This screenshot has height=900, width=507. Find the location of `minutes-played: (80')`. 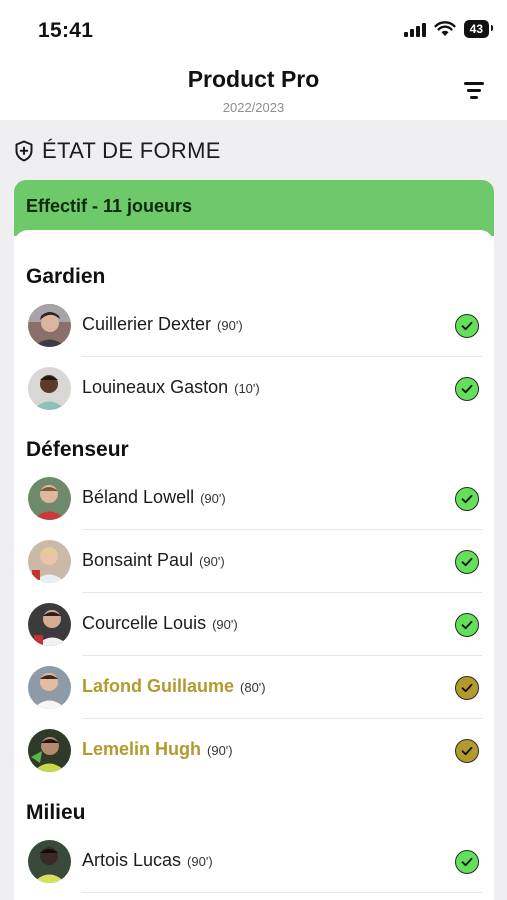

minutes-played: (80') is located at coordinates (253, 687).